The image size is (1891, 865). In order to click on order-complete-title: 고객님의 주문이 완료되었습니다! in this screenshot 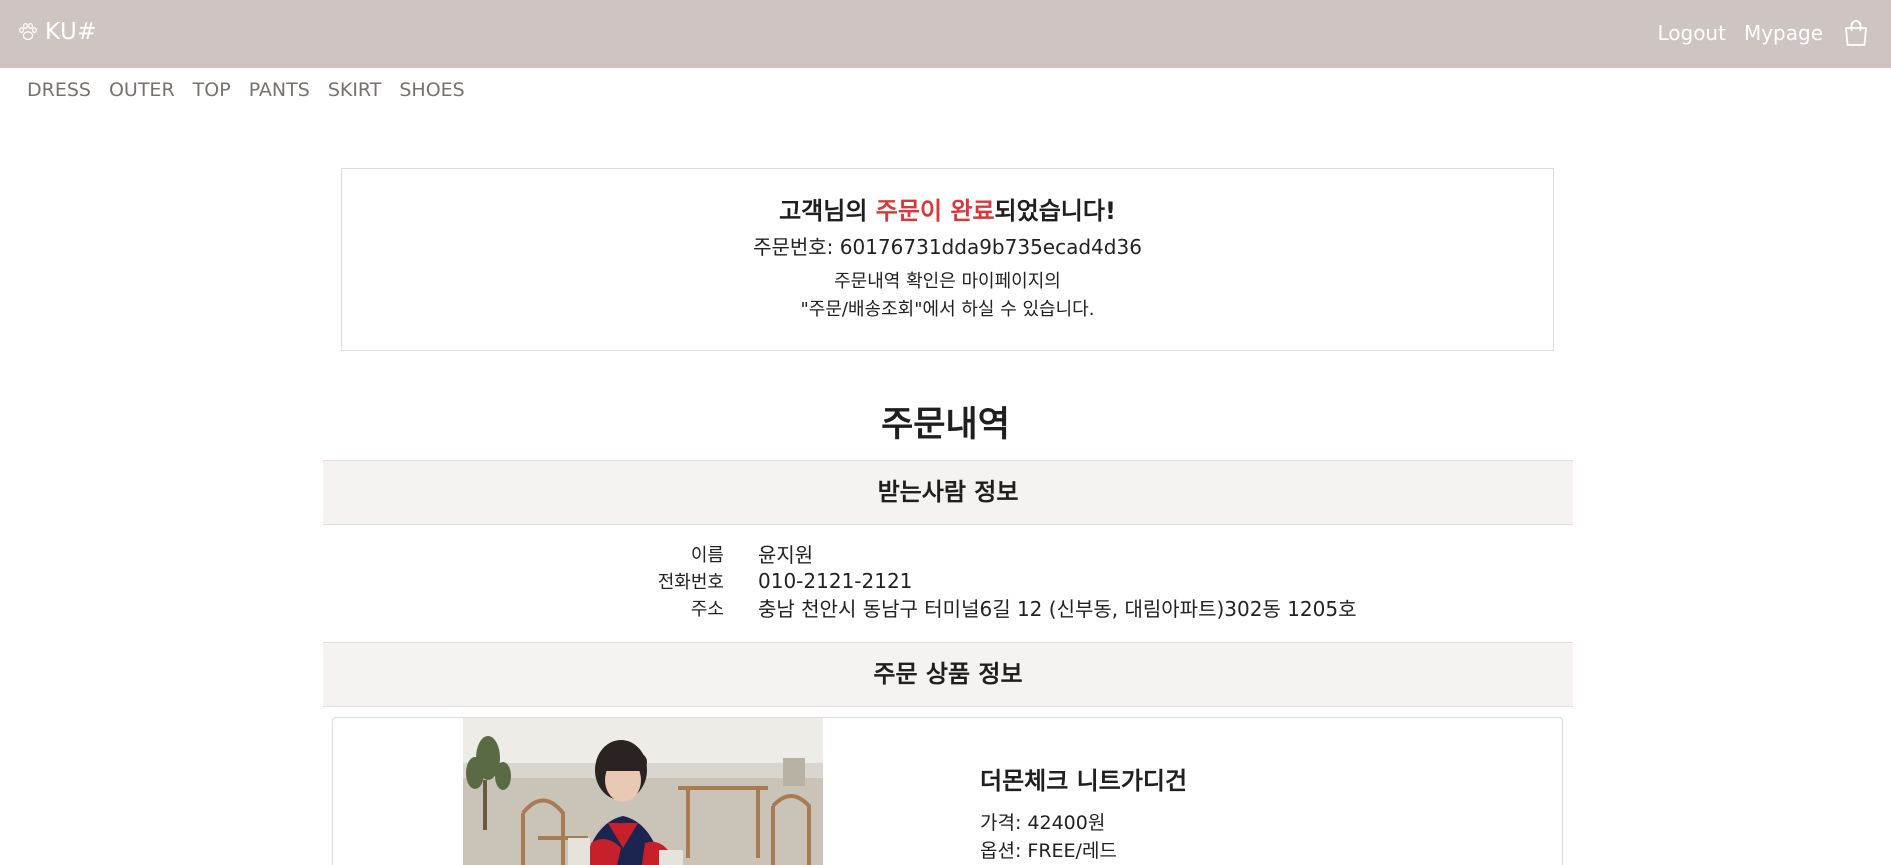, I will do `click(947, 208)`.